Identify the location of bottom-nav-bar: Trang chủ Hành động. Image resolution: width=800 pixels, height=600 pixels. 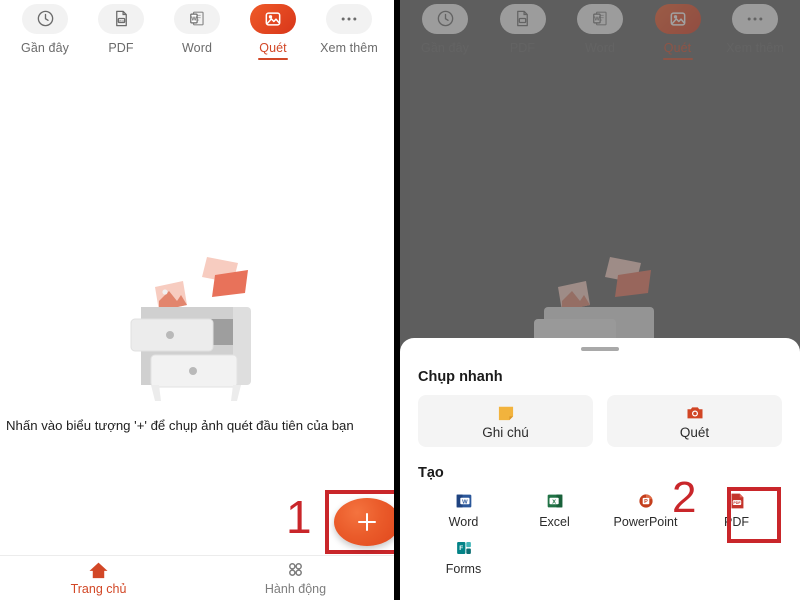
(197, 577).